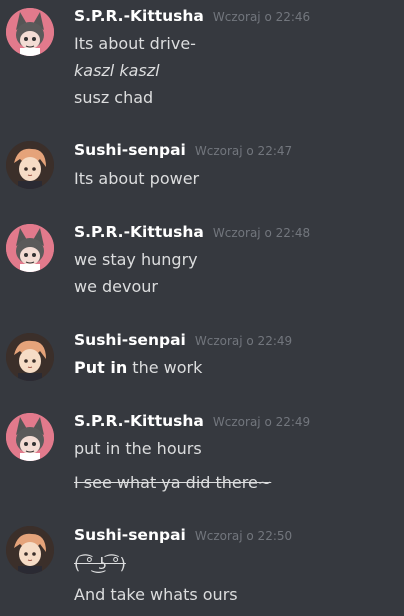 The width and height of the screenshot is (404, 616). Describe the element at coordinates (116, 286) in the screenshot. I see `message-text: we devour` at that location.